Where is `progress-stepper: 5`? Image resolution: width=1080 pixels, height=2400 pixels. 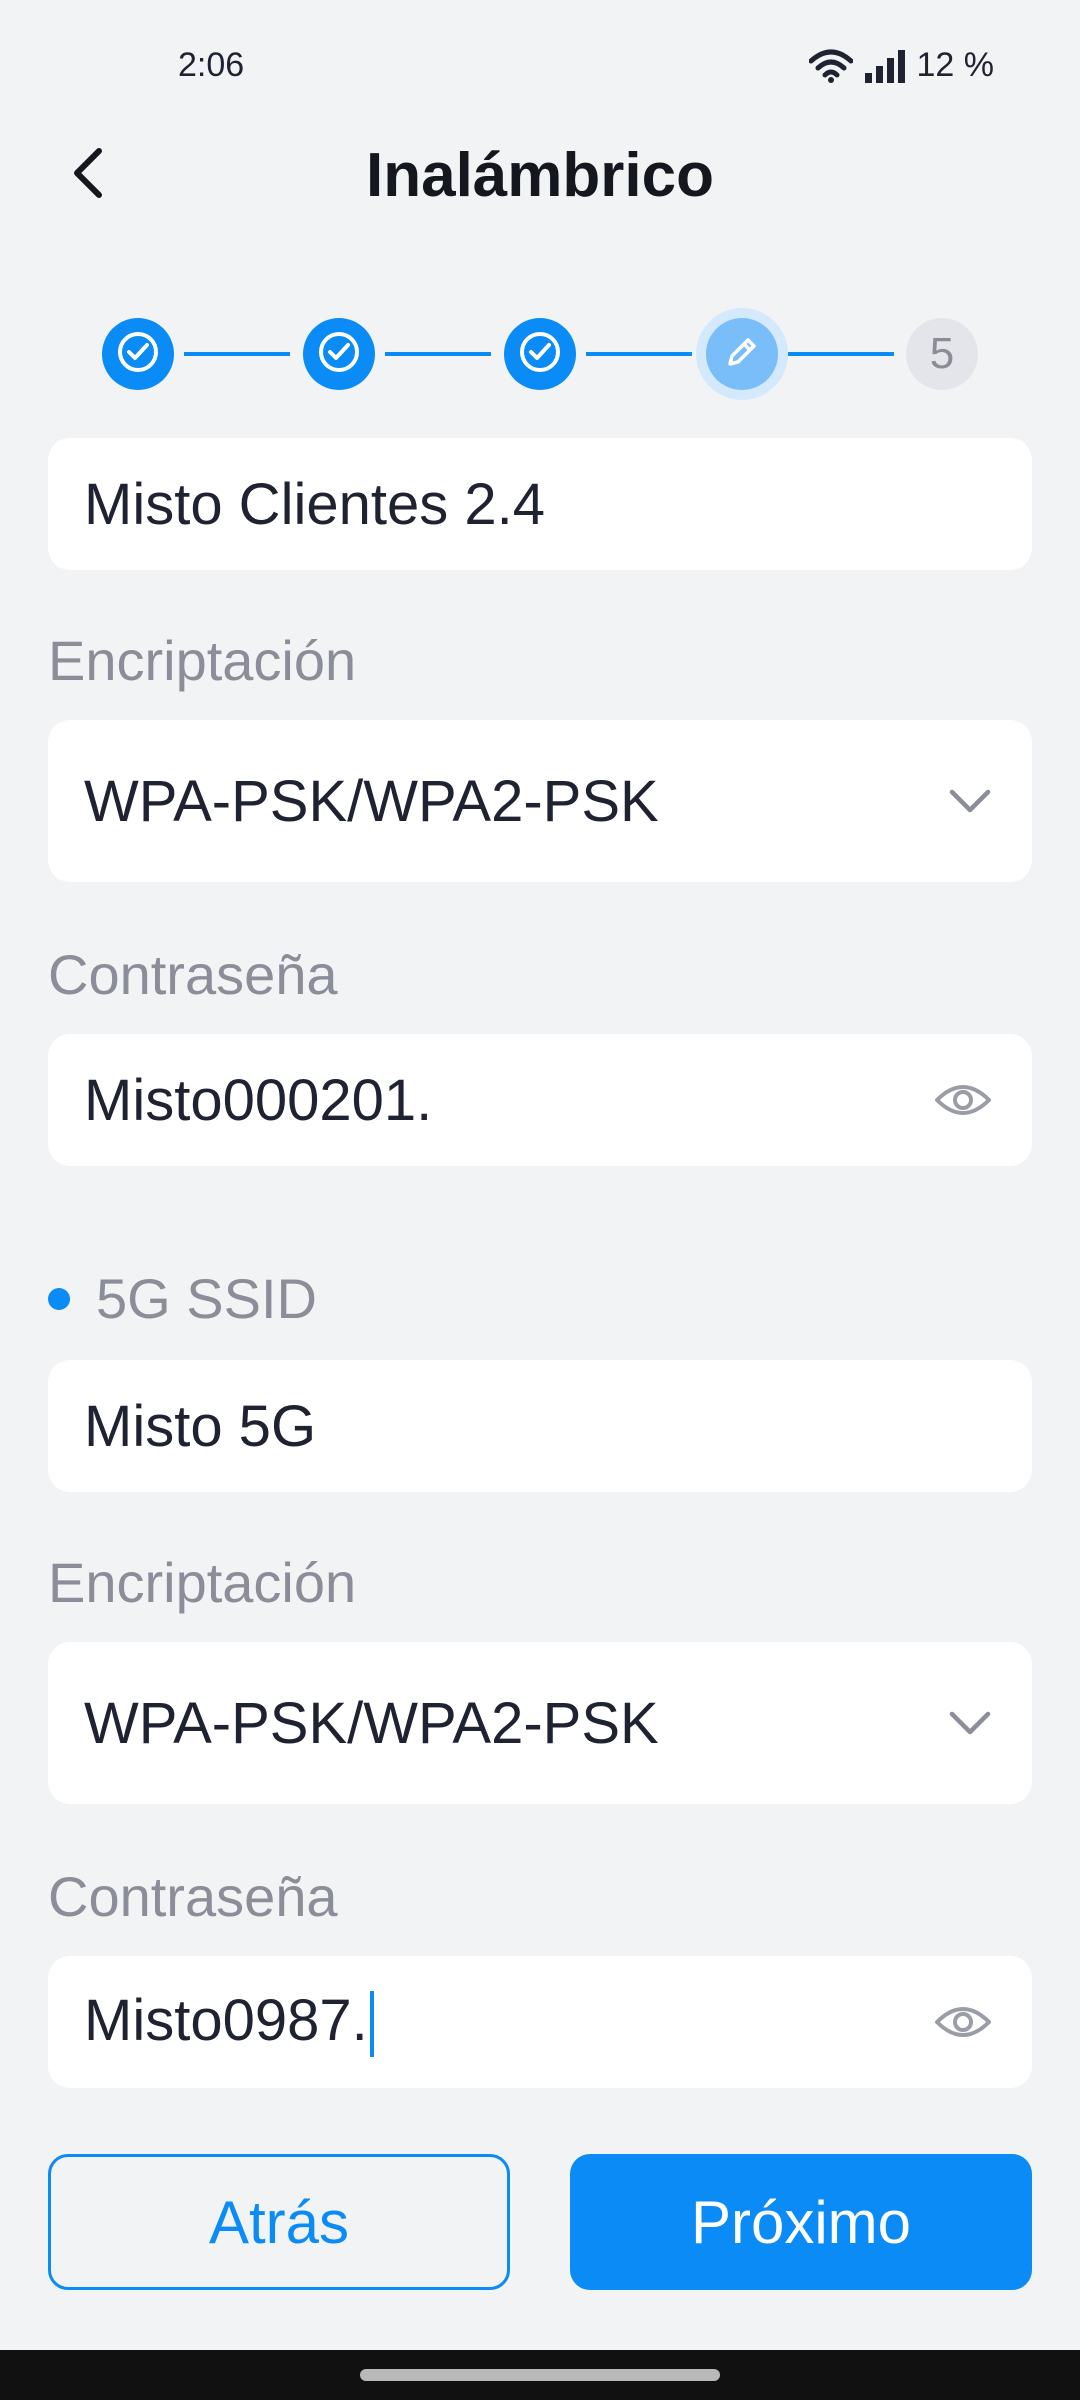 progress-stepper: 5 is located at coordinates (540, 355).